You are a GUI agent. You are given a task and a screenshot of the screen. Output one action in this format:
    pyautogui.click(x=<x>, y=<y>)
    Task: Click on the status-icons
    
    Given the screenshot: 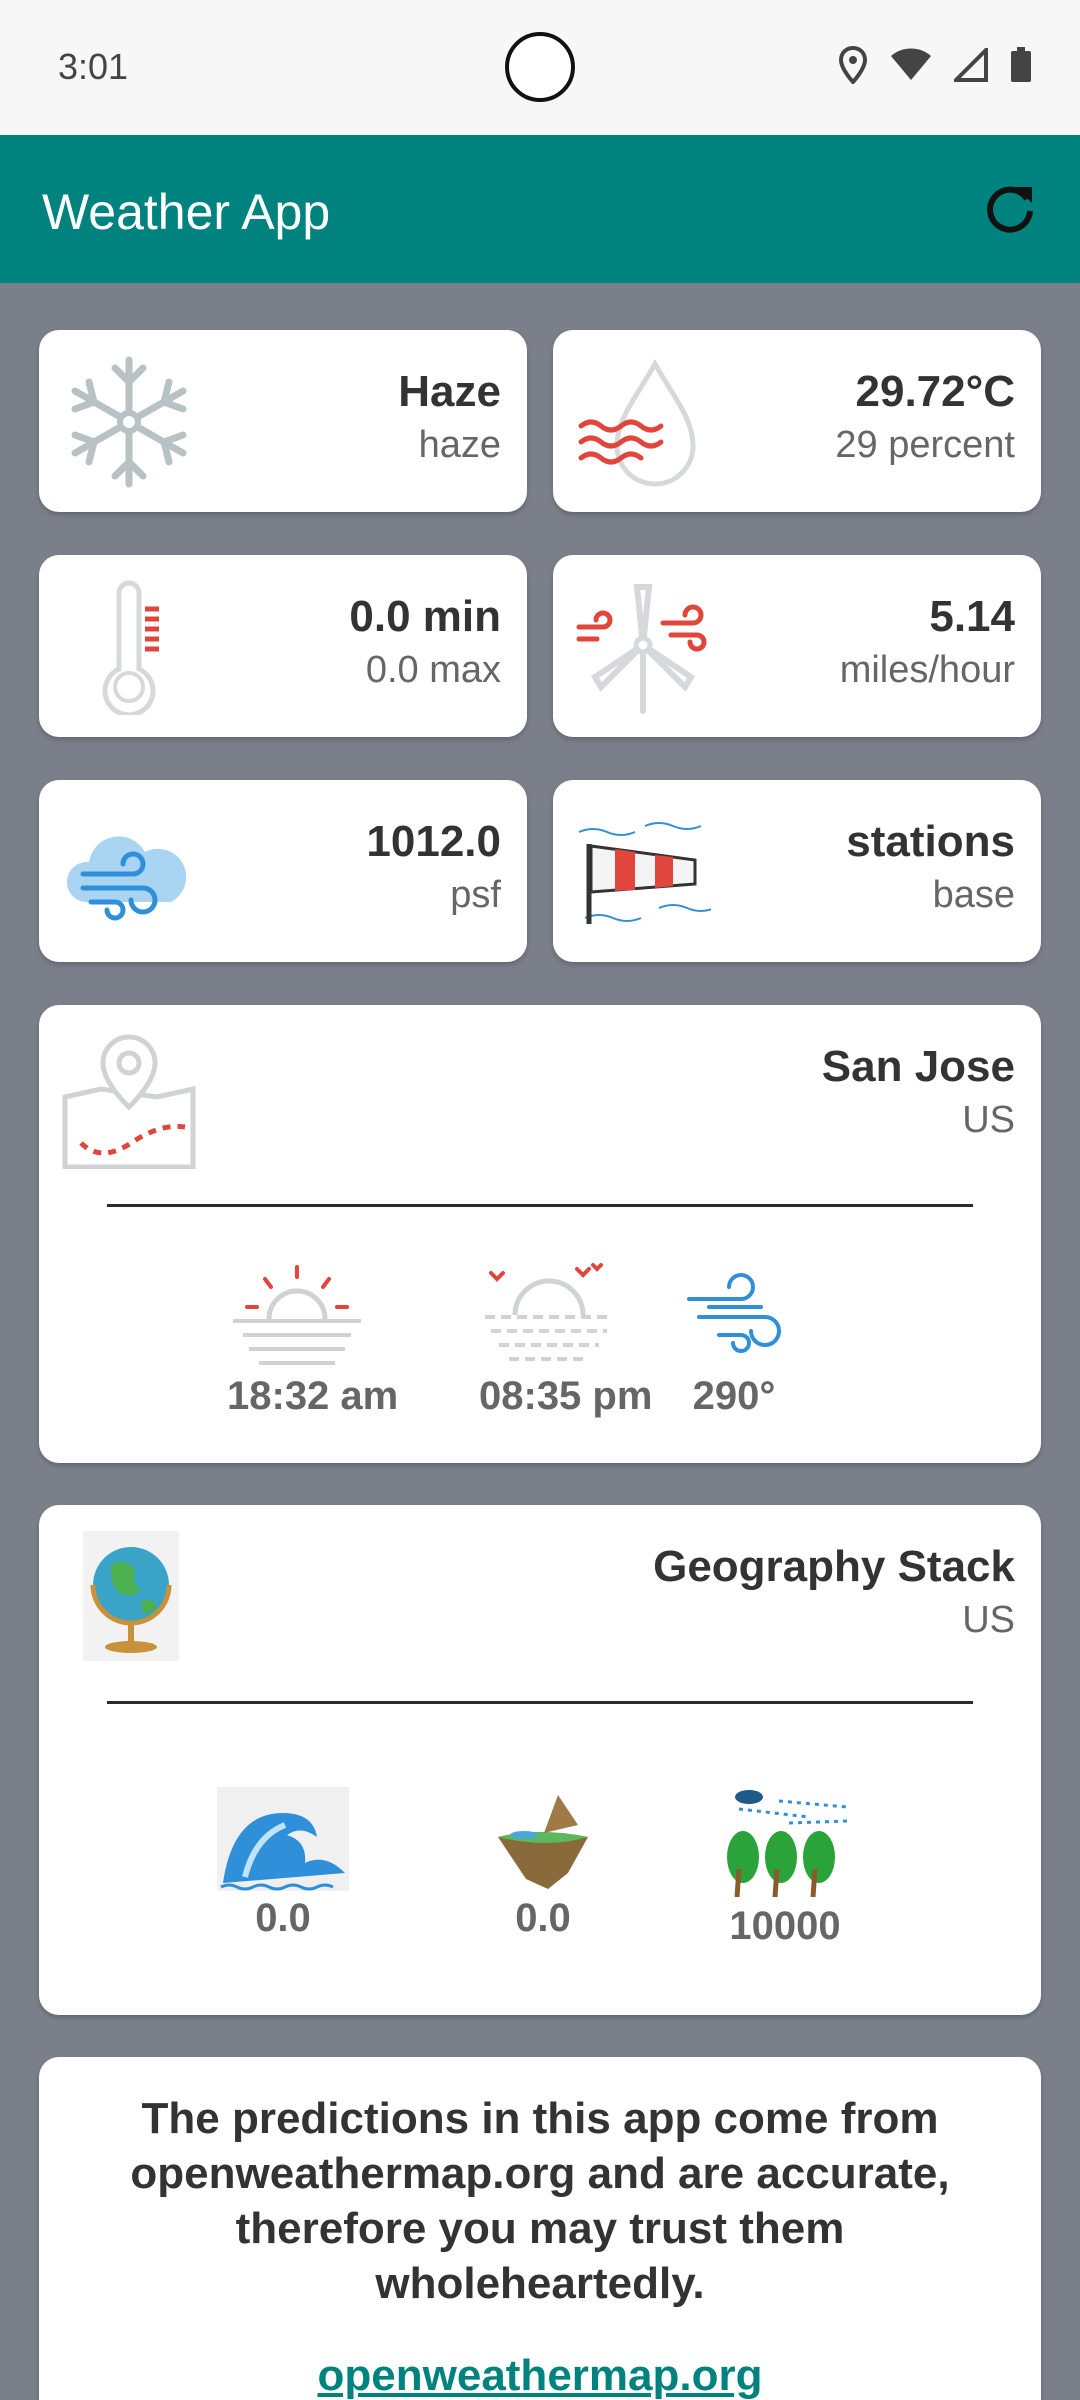 What is the action you would take?
    pyautogui.click(x=935, y=65)
    